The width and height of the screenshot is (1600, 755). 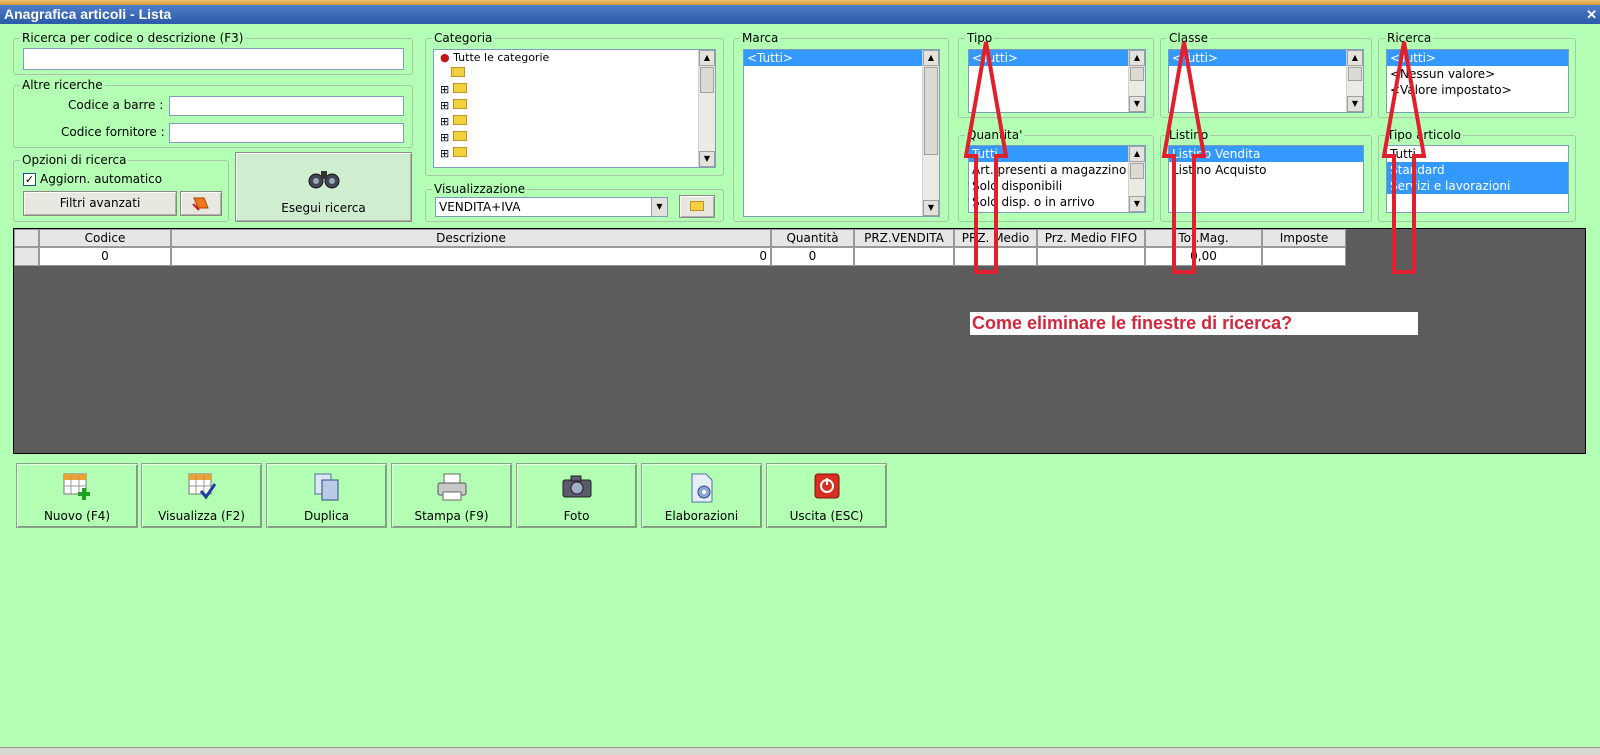 I want to click on view-item-icon, so click(x=202, y=486).